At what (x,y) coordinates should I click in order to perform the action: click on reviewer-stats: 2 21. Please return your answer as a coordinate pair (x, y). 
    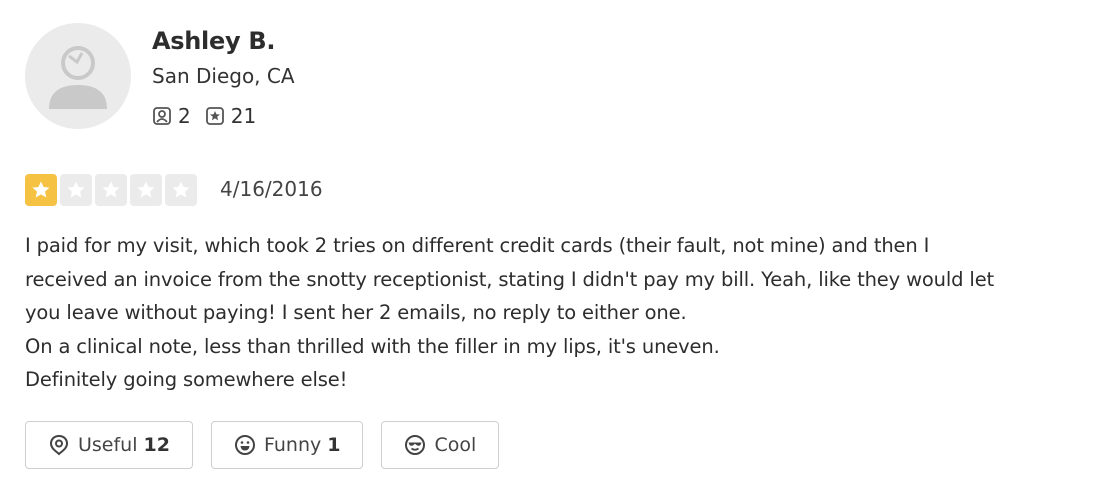
    Looking at the image, I should click on (211, 116).